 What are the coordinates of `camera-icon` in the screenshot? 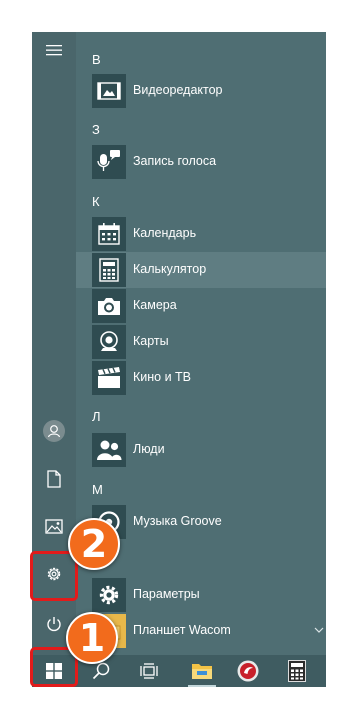 It's located at (109, 306).